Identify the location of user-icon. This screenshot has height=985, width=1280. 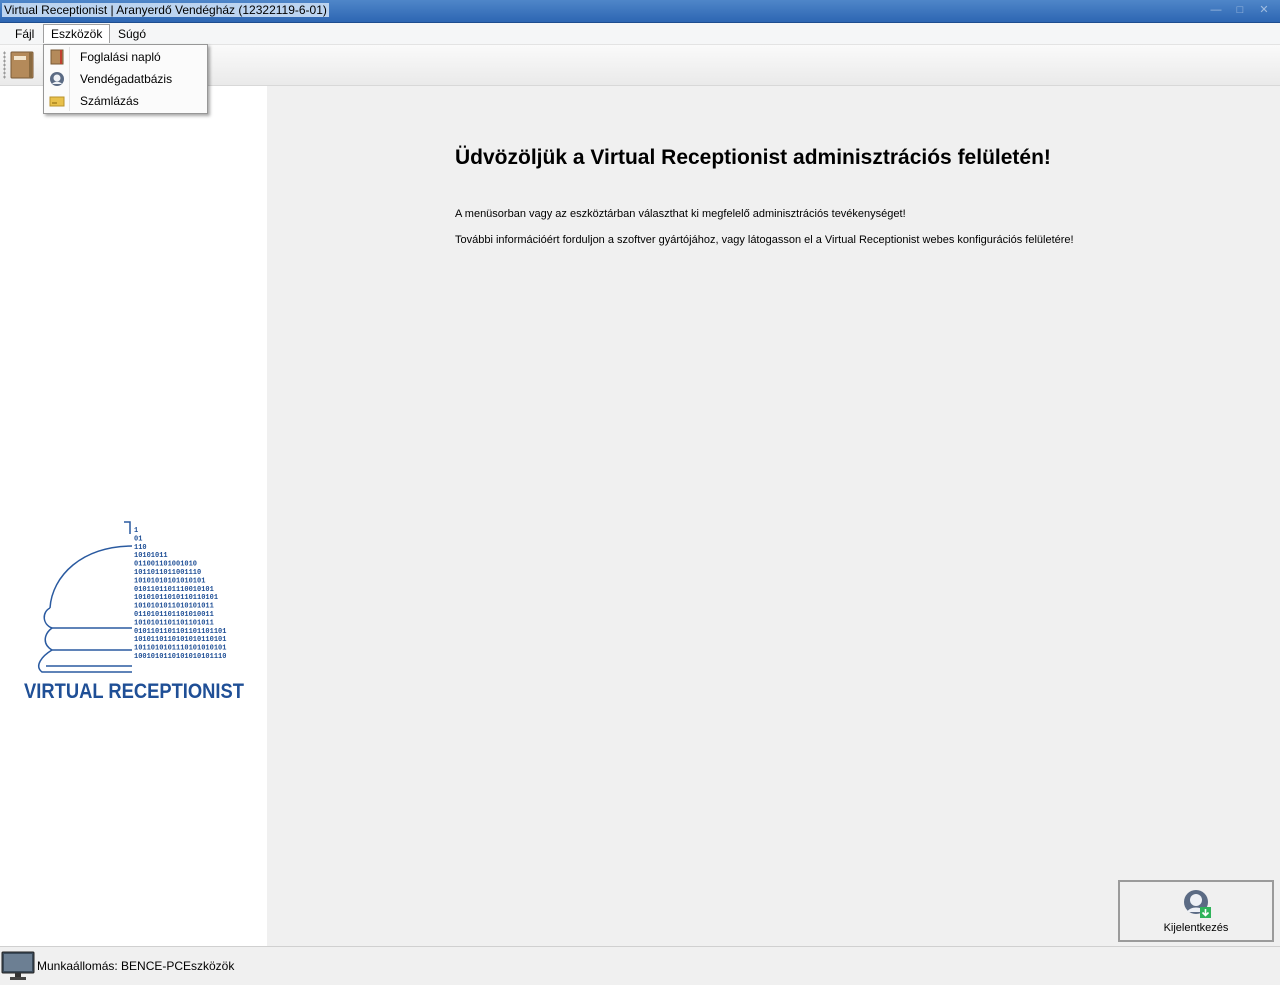
(57, 79).